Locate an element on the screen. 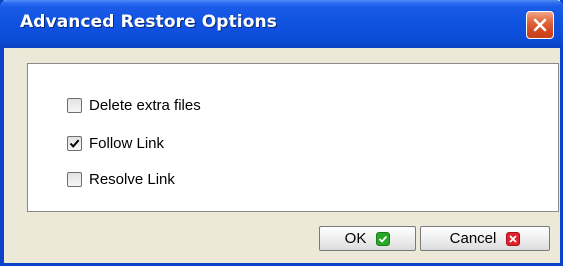 This screenshot has height=266, width=563. cancel-button: Cancel is located at coordinates (485, 238).